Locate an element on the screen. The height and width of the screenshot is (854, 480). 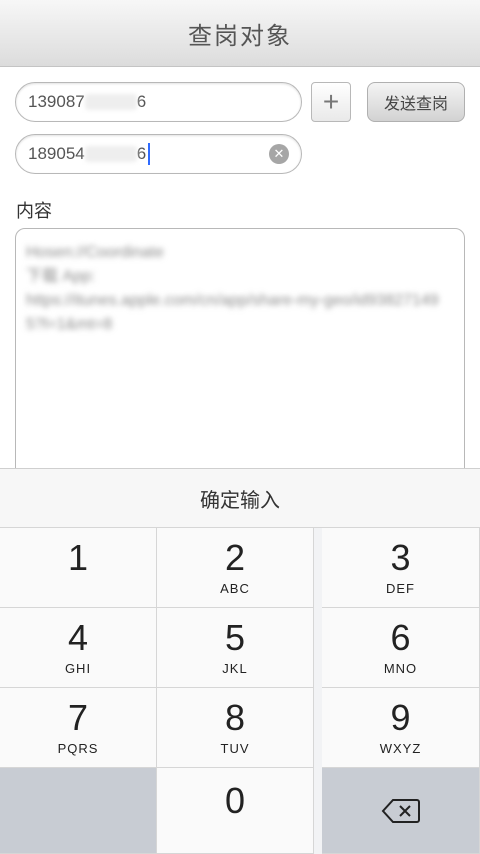
key-8: 8 TUV is located at coordinates (235, 728).